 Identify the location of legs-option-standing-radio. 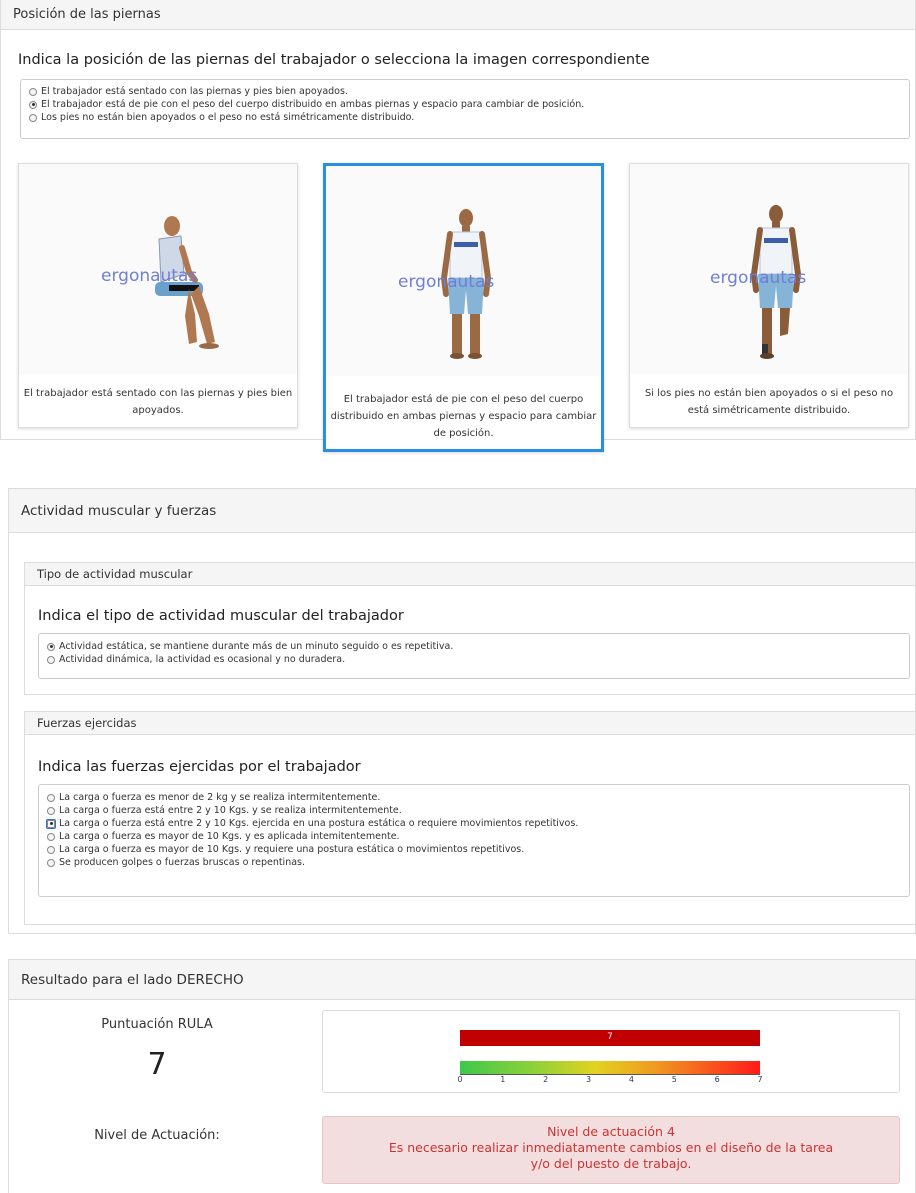
(33, 104).